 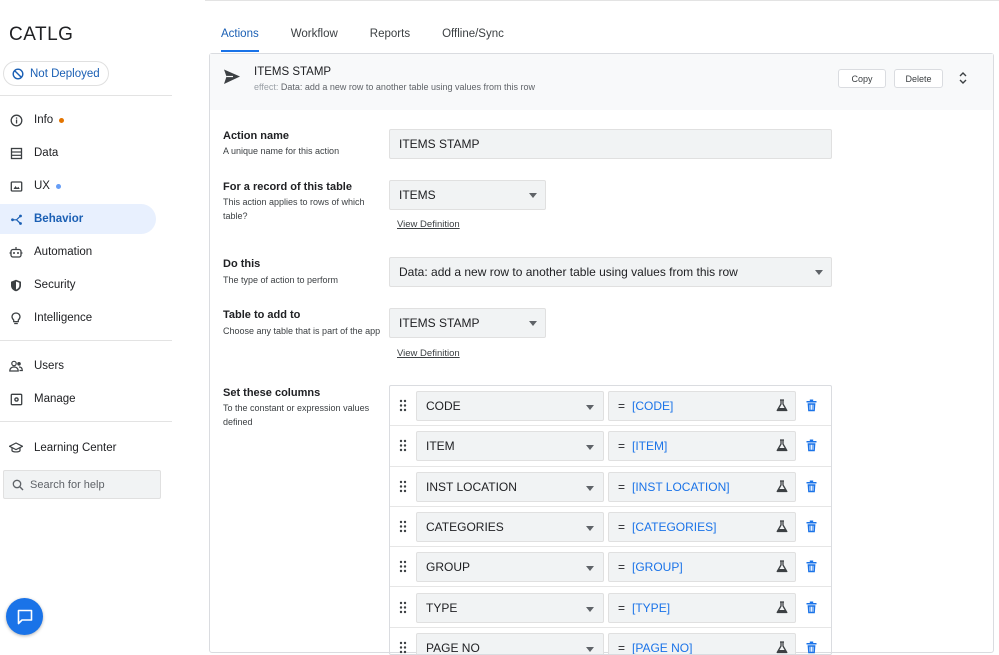 What do you see at coordinates (467, 323) in the screenshot?
I see `target-table-select: ITEMS STAMP` at bounding box center [467, 323].